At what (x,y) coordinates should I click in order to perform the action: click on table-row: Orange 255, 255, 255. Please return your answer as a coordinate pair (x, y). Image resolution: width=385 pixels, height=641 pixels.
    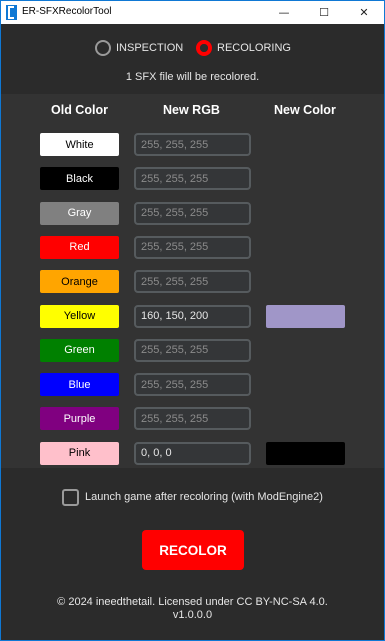
    Looking at the image, I should click on (192, 282).